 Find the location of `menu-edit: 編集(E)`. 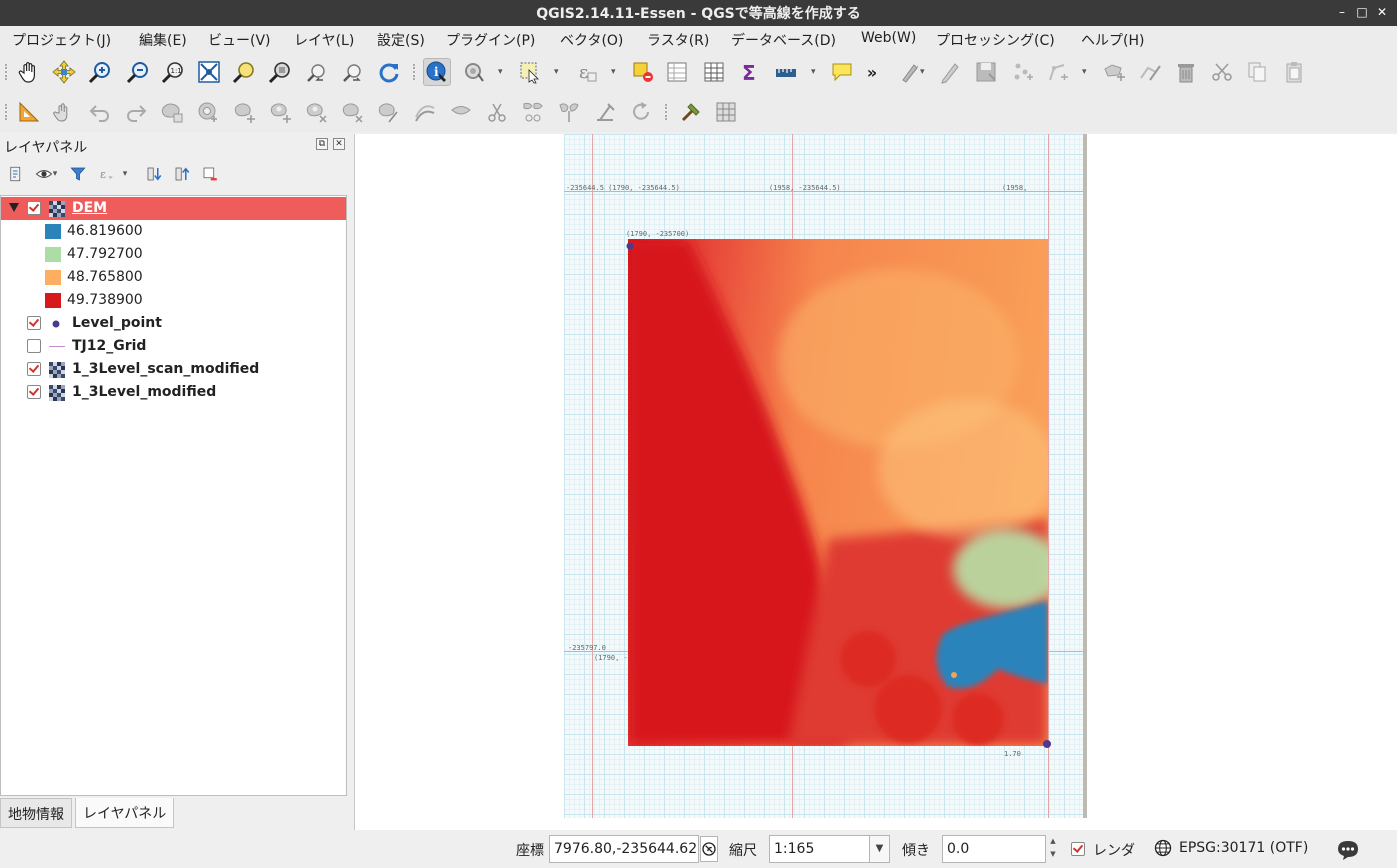

menu-edit: 編集(E) is located at coordinates (163, 40).